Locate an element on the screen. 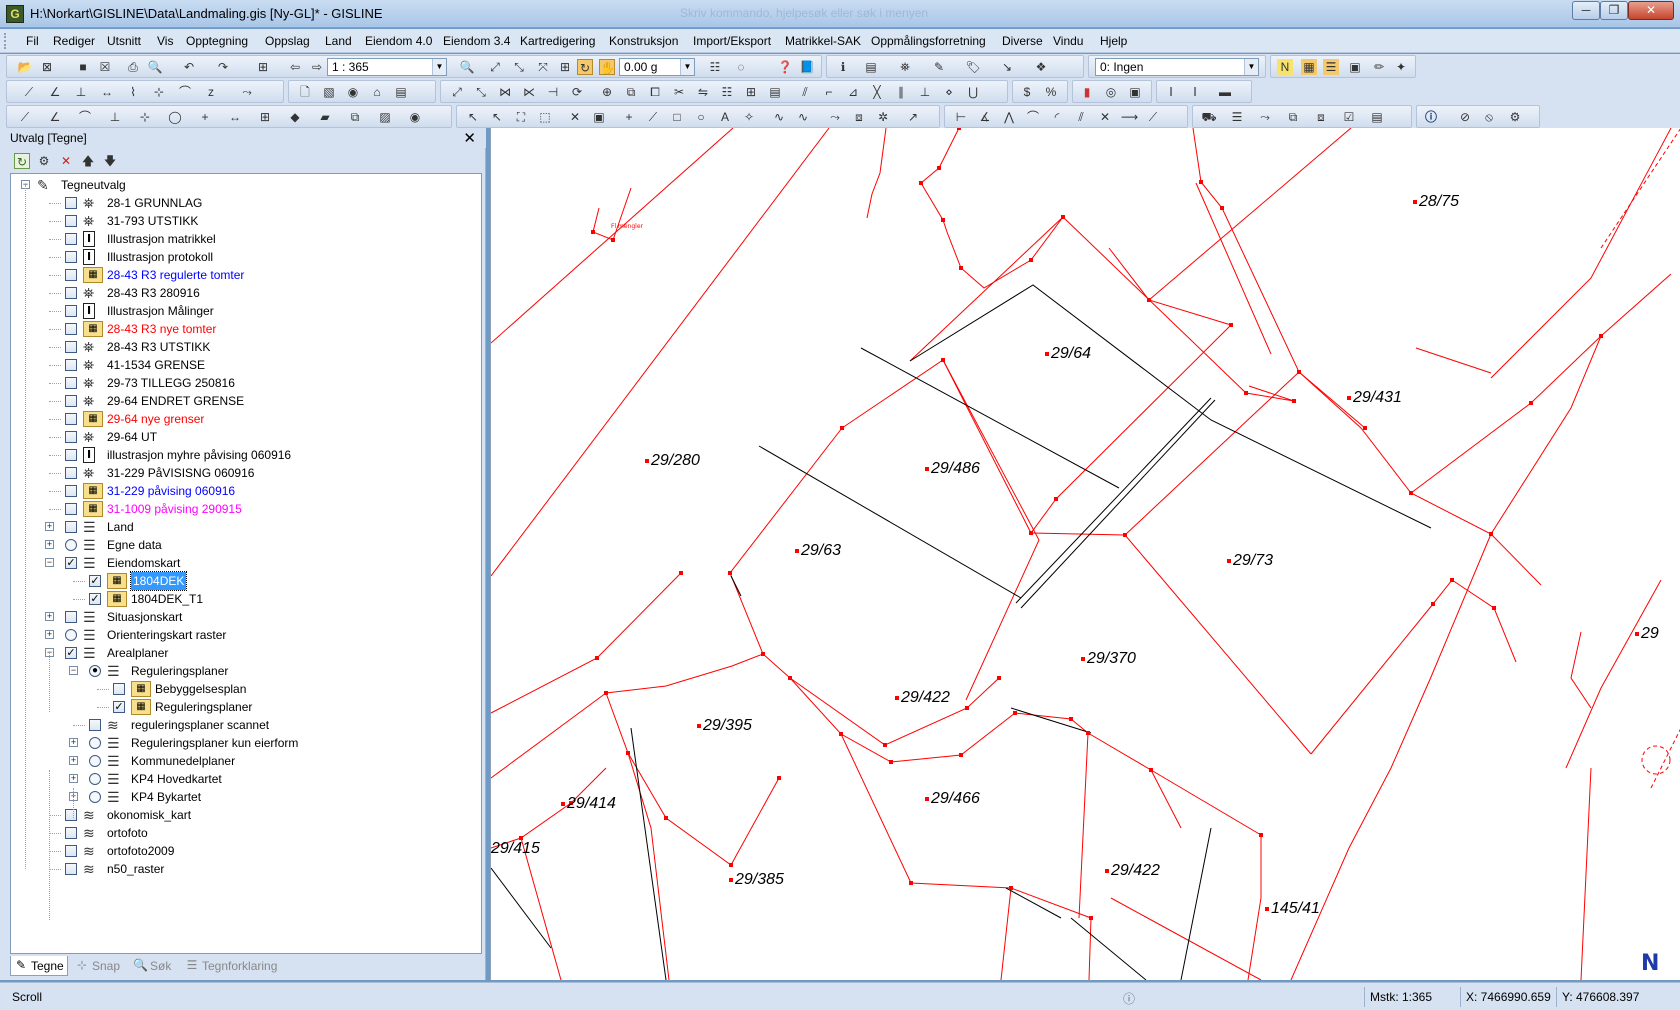  table-icon: ▤ is located at coordinates (871, 67).